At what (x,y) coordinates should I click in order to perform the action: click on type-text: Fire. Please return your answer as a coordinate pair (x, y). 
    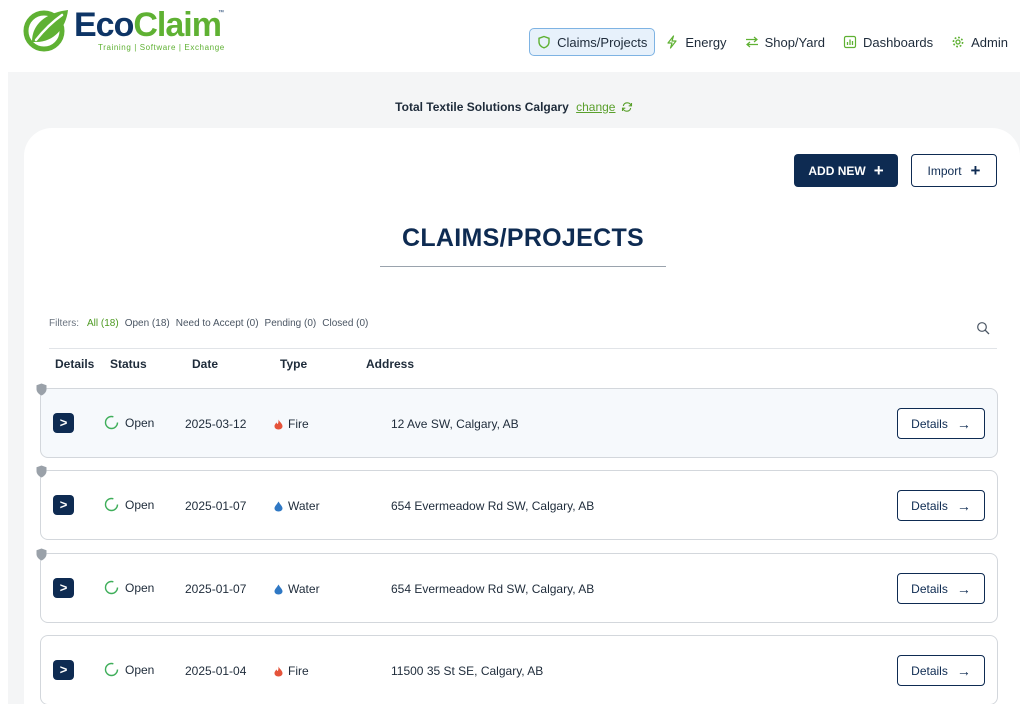
    Looking at the image, I should click on (298, 424).